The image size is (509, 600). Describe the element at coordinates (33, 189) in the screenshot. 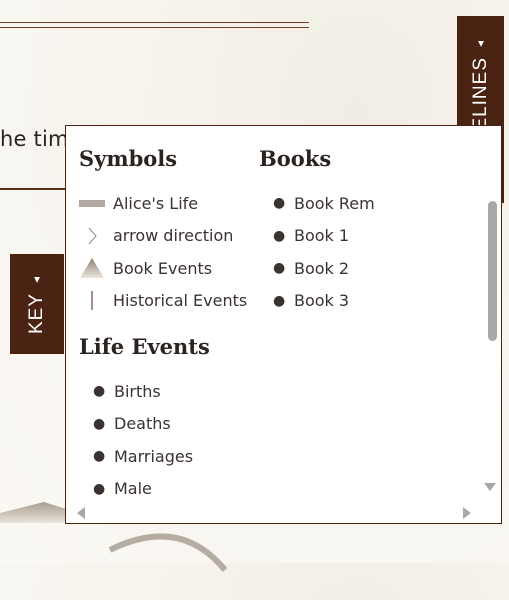

I see `background-underline` at that location.